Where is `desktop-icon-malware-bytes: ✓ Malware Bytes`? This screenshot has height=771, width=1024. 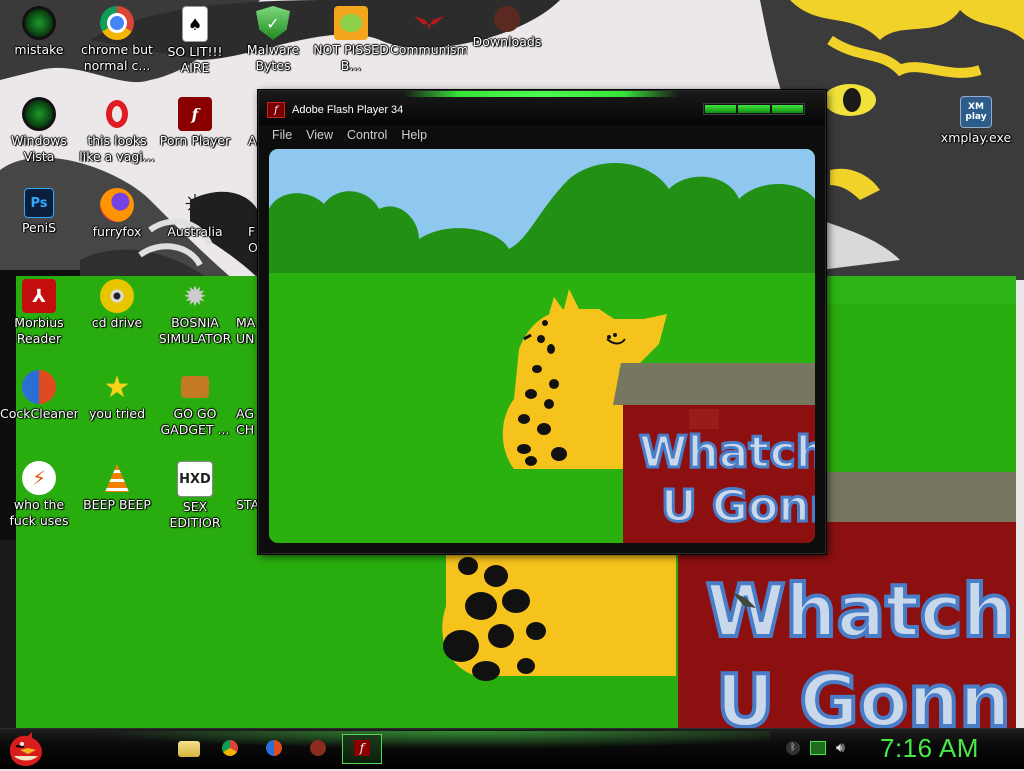 desktop-icon-malware-bytes: ✓ Malware Bytes is located at coordinates (273, 40).